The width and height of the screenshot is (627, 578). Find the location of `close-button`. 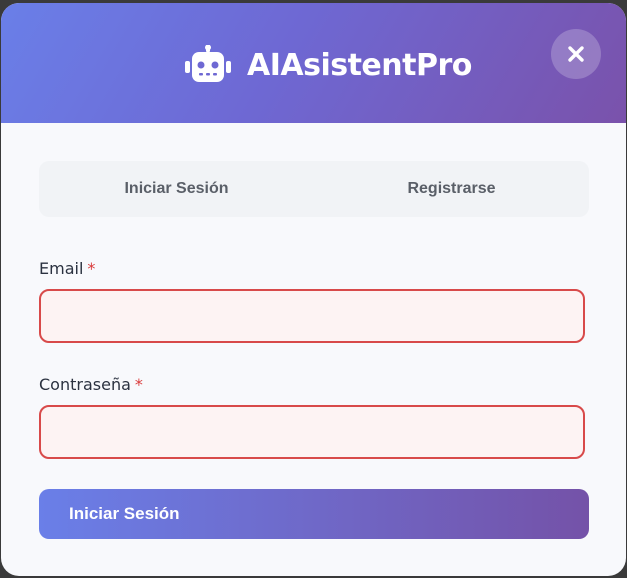

close-button is located at coordinates (576, 54).